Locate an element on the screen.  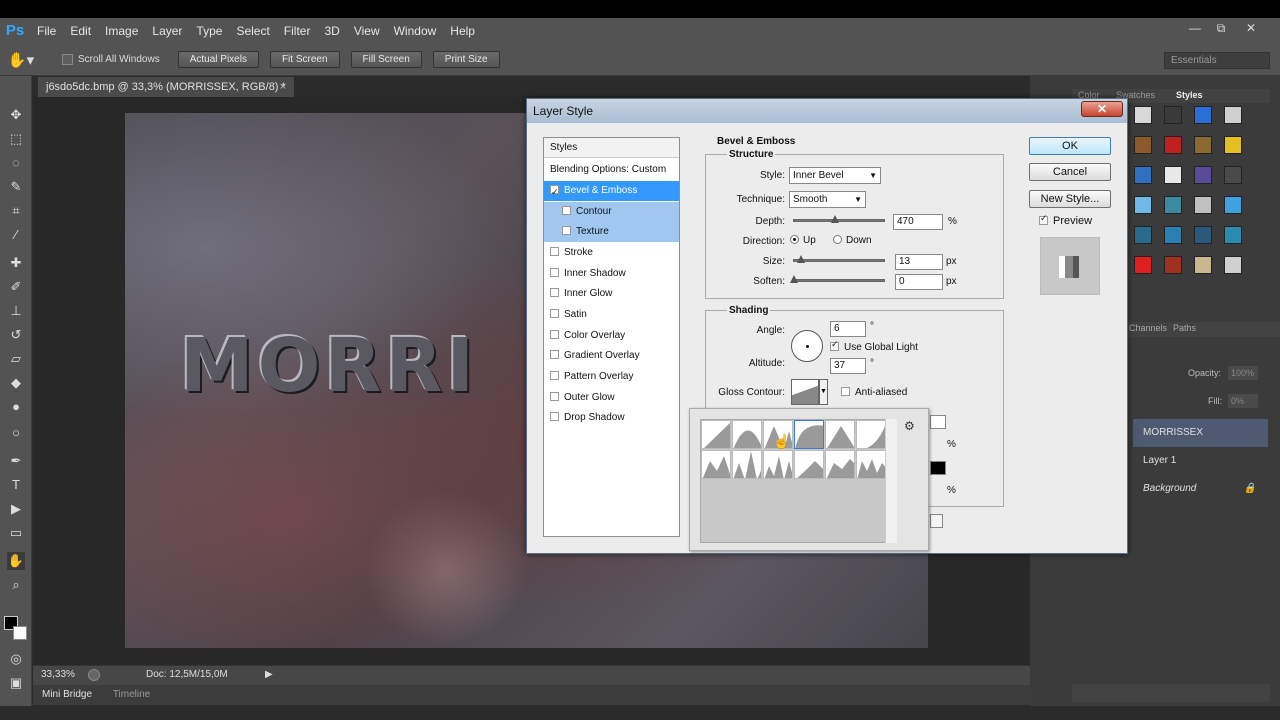
status-info-icon is located at coordinates (94, 675).